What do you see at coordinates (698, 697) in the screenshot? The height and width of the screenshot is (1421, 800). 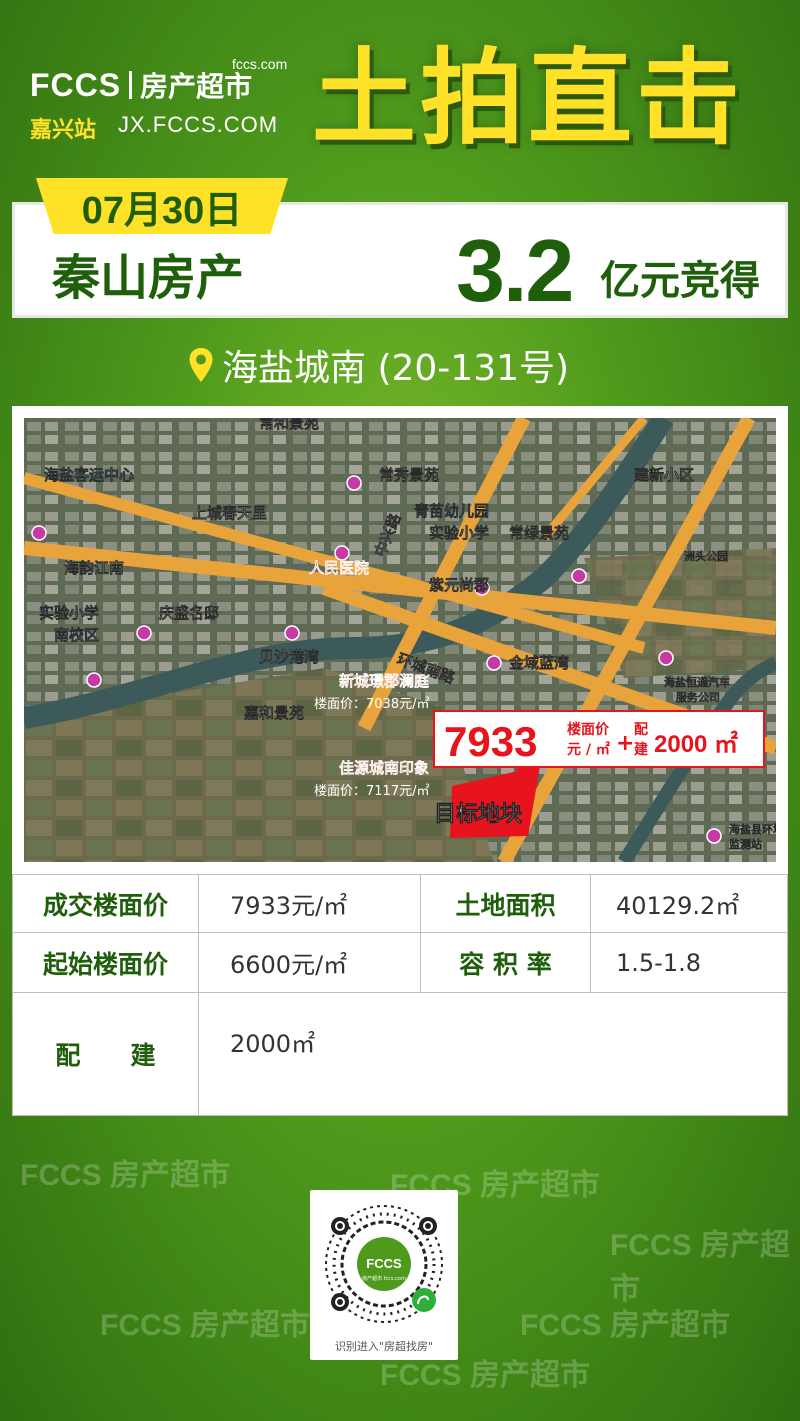 I see `map-label: 服务公司` at bounding box center [698, 697].